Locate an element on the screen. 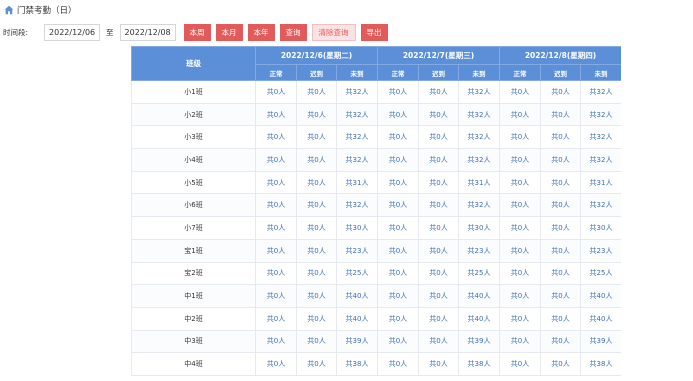 This screenshot has height=381, width=693. export-button: 导出 is located at coordinates (374, 32).